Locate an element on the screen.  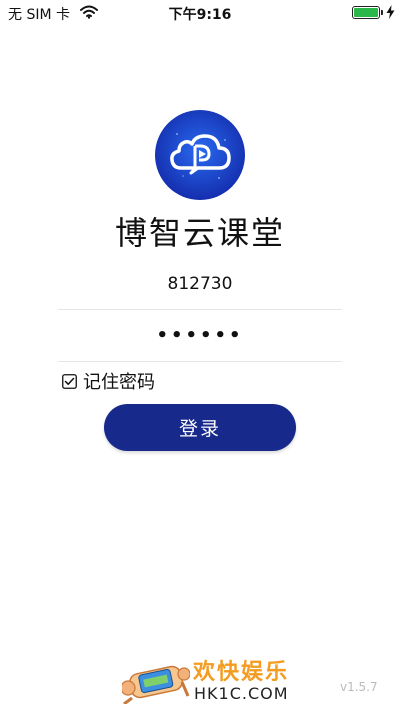
battery-level-fill is located at coordinates (366, 12).